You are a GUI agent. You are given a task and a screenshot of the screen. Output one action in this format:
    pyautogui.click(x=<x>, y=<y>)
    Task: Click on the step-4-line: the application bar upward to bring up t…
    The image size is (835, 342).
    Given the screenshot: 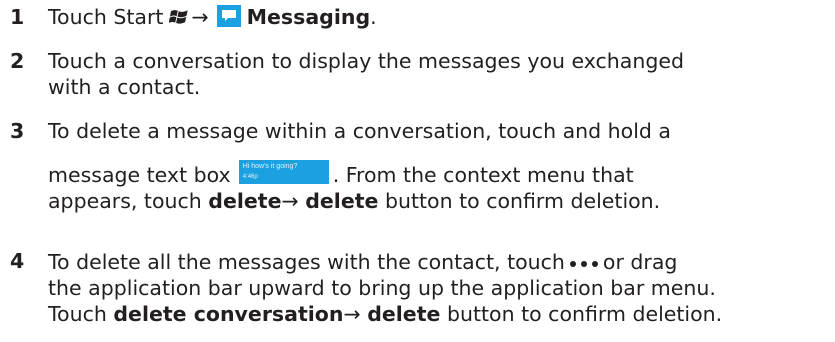 What is the action you would take?
    pyautogui.click(x=382, y=288)
    